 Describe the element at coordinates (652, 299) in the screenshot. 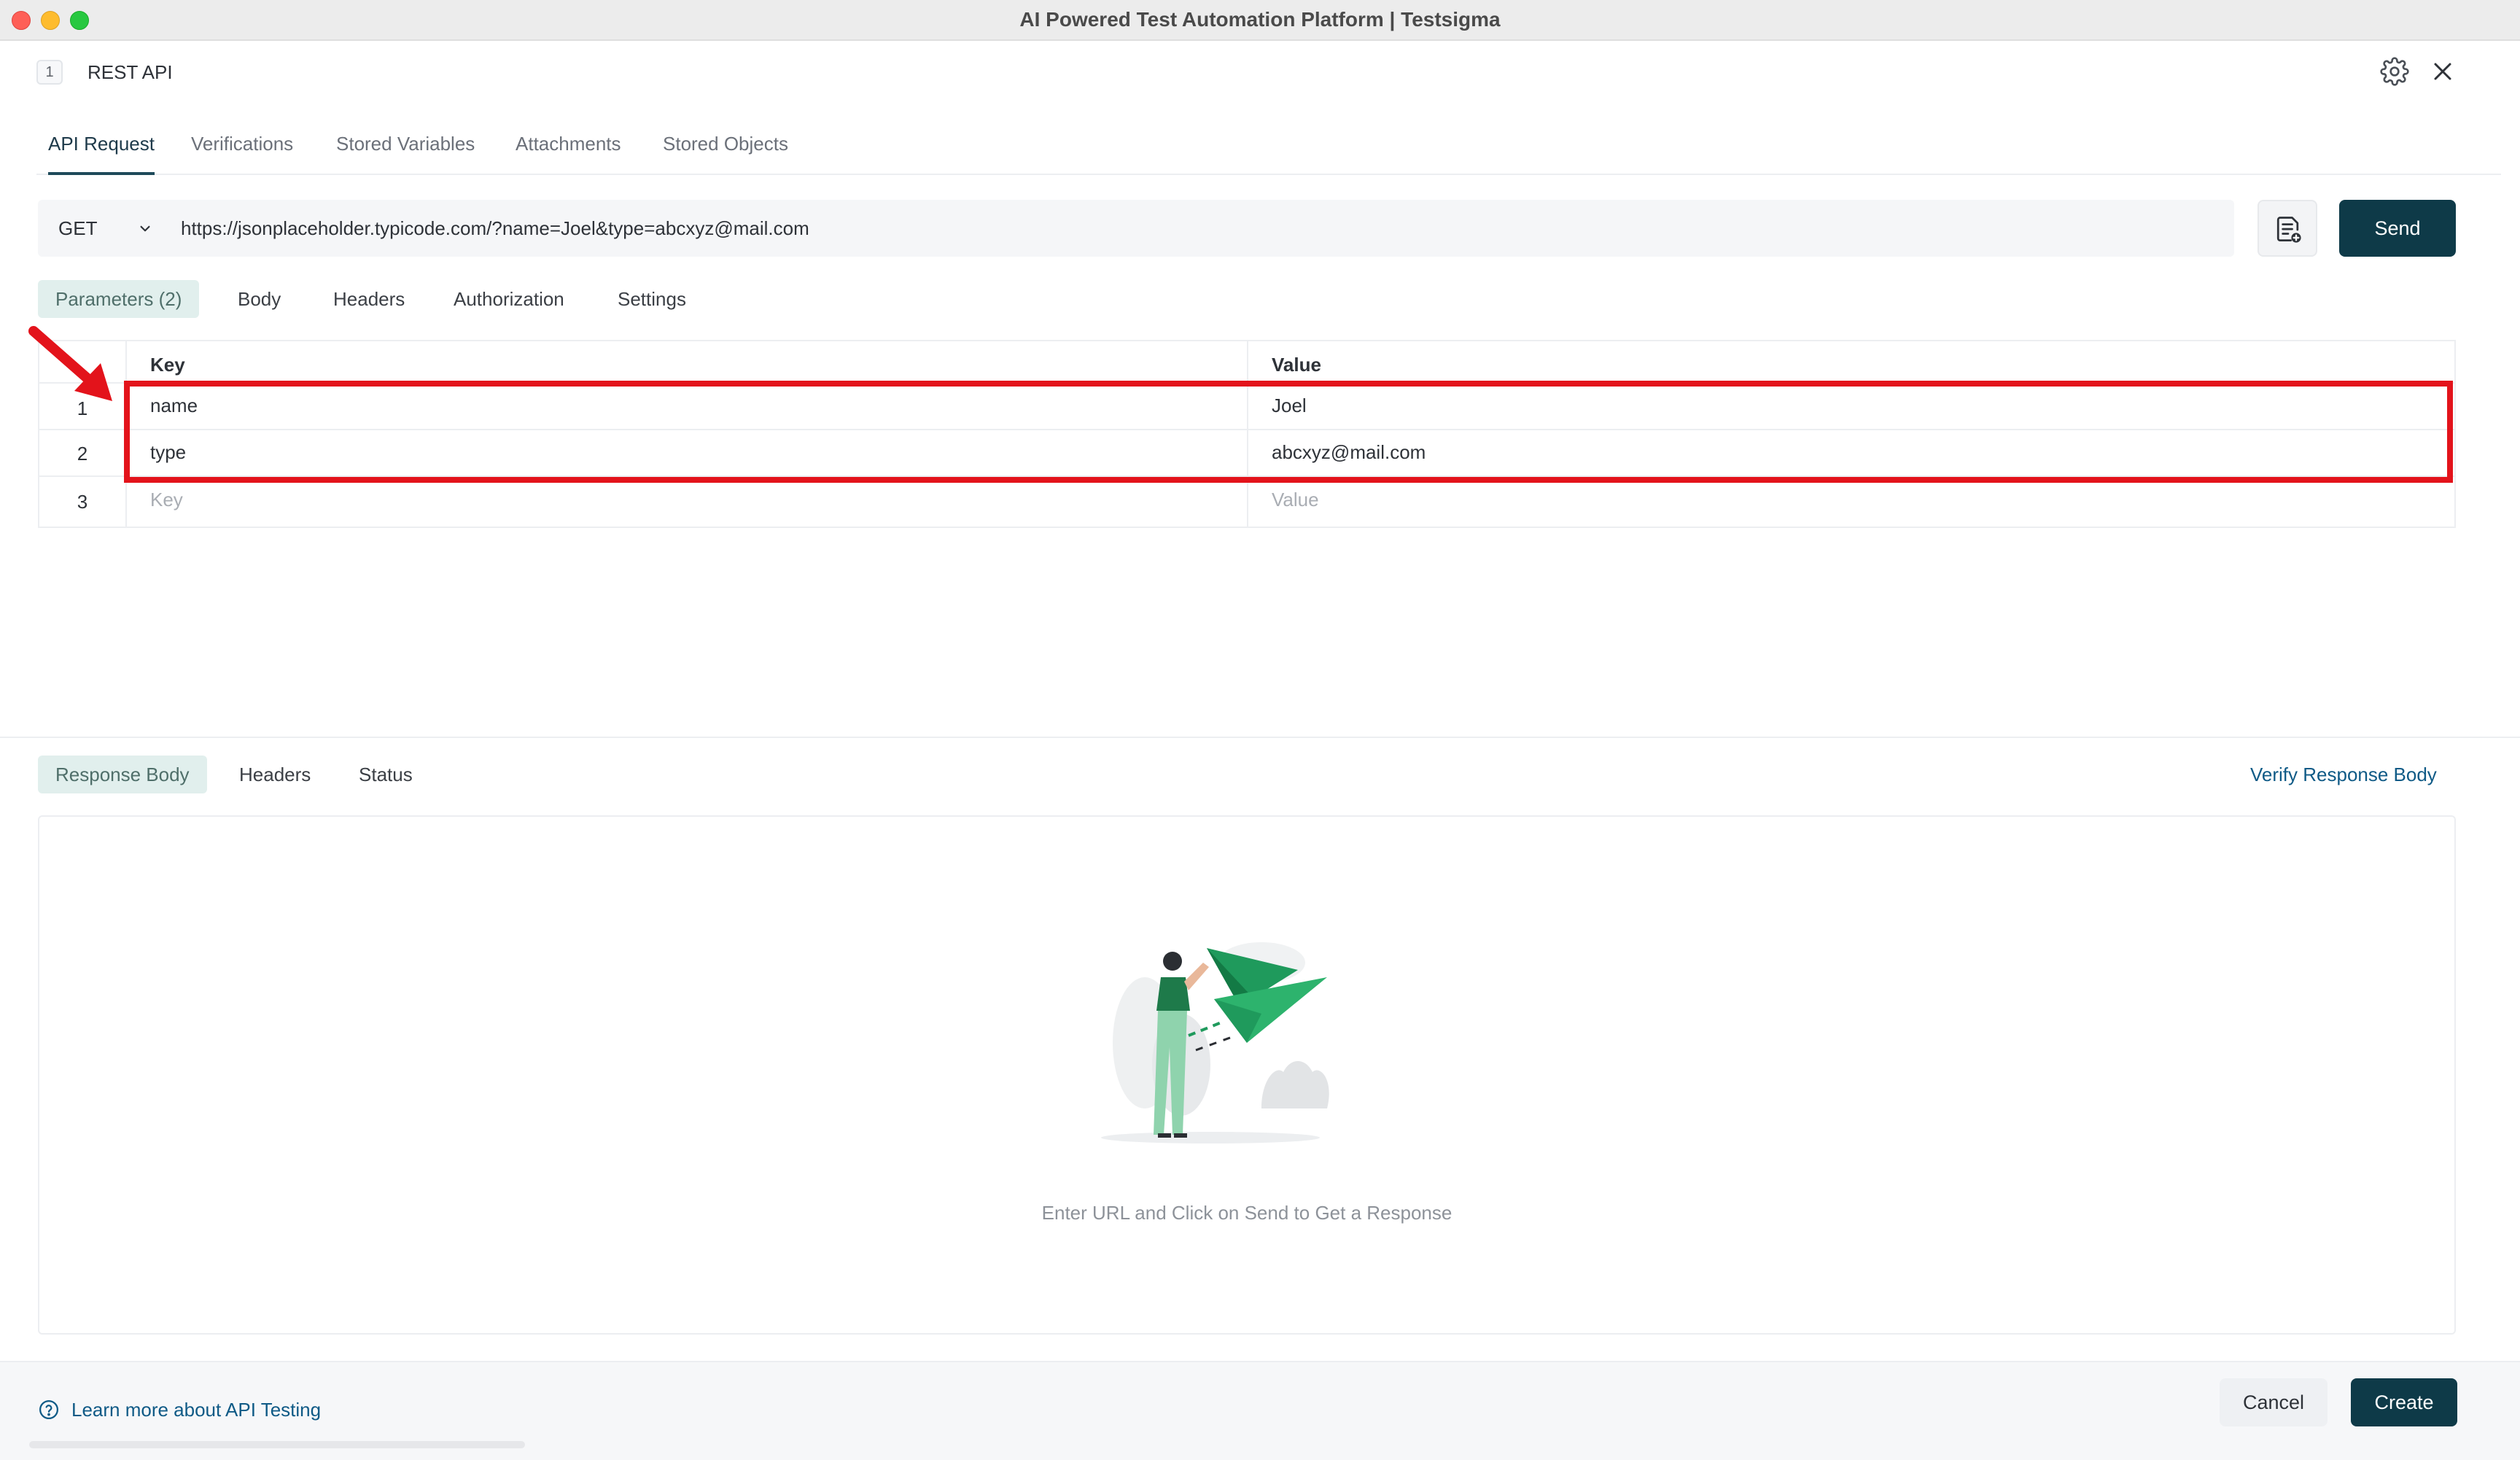

I see `subtab-settings: Settings` at that location.